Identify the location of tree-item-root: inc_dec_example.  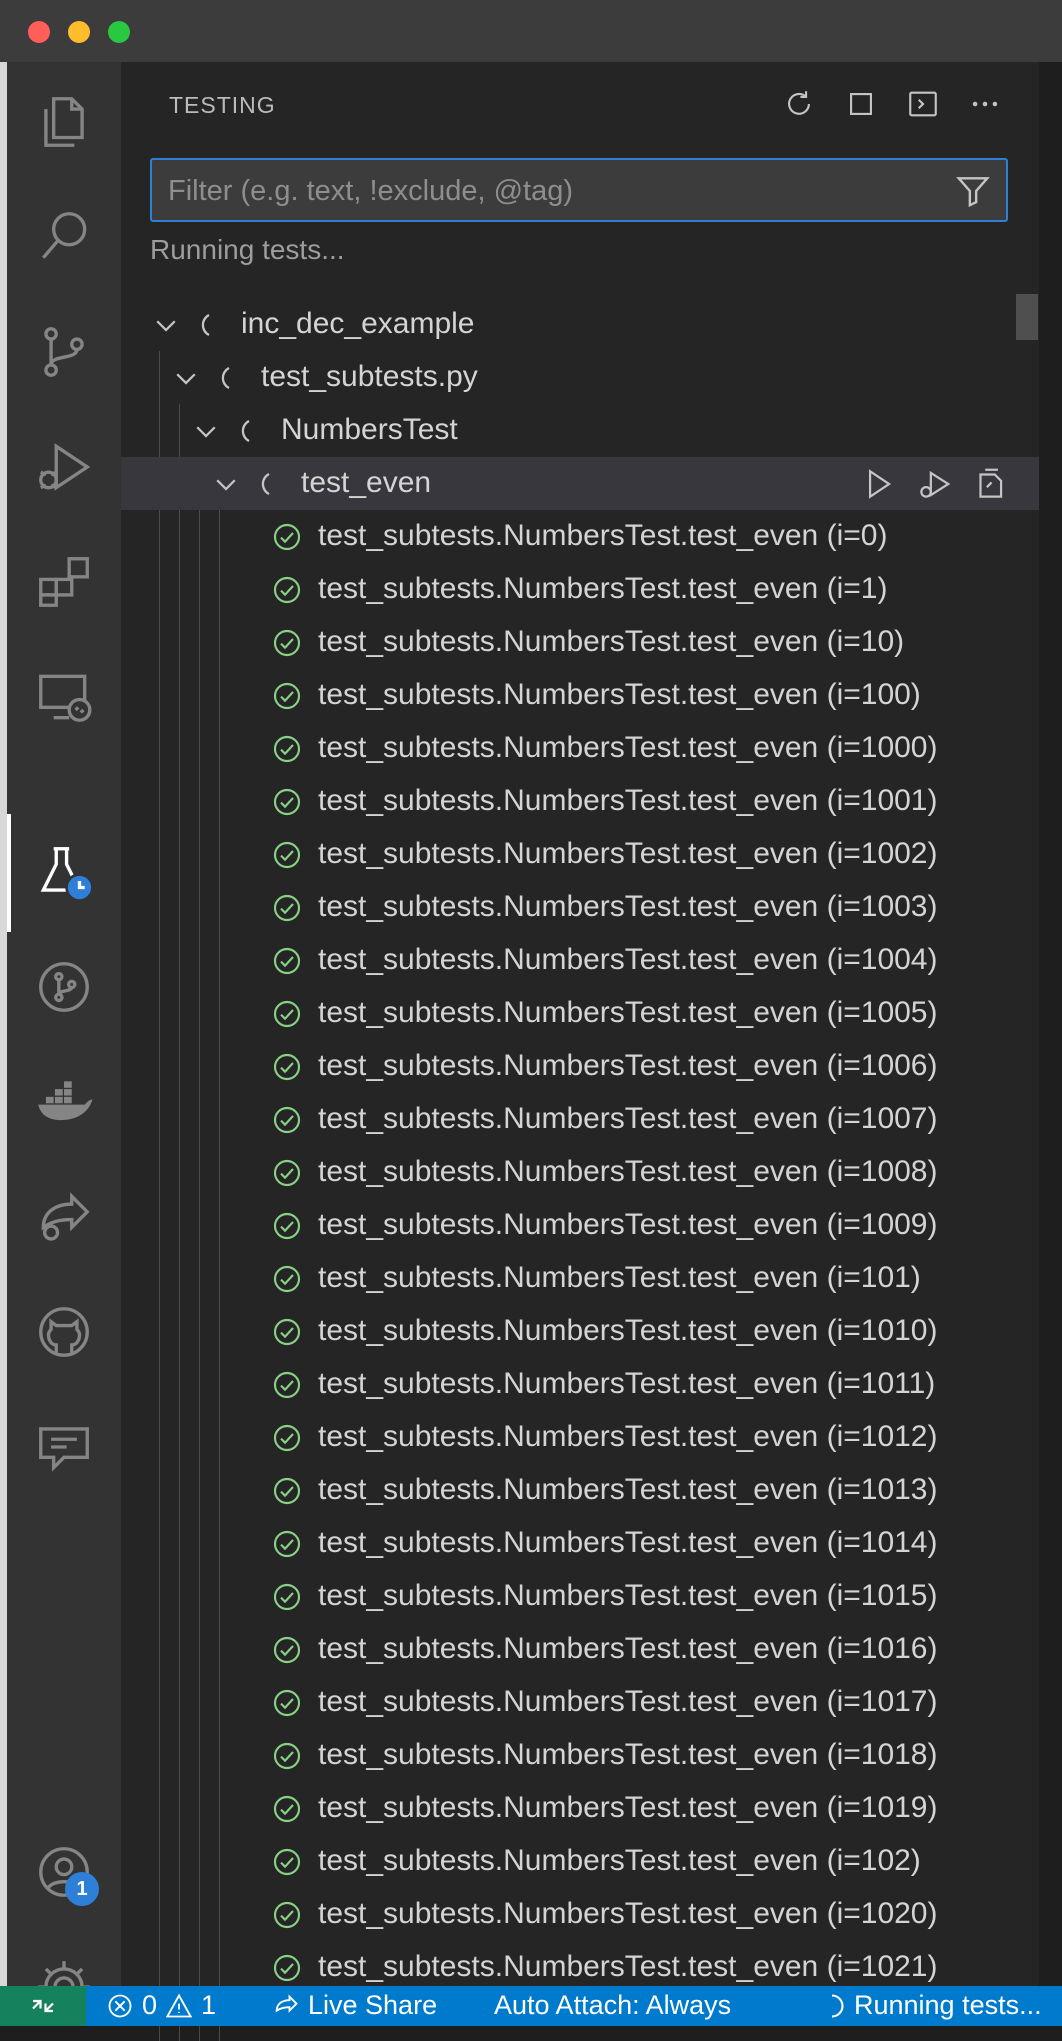
(580, 324).